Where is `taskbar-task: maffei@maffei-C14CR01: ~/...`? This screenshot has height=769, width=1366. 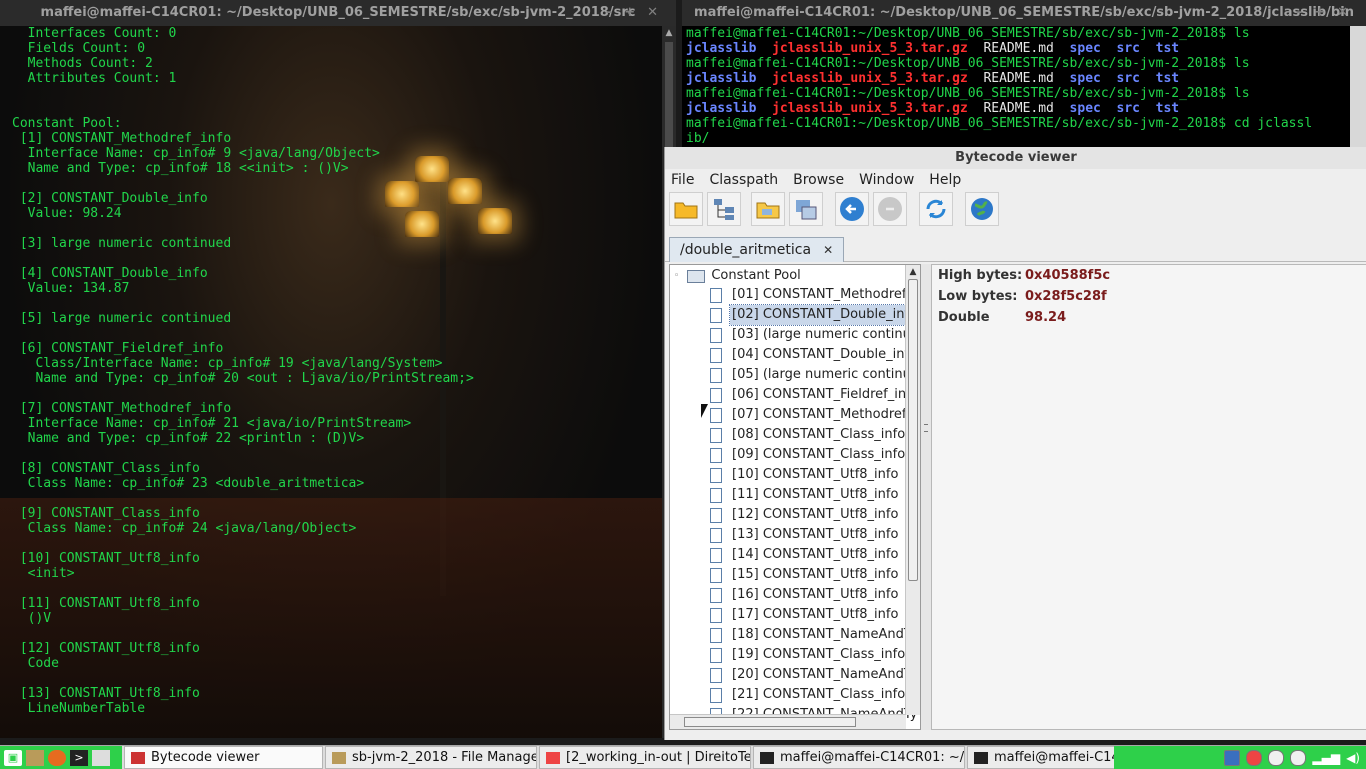 taskbar-task: maffei@maffei-C14CR01: ~/... is located at coordinates (859, 757).